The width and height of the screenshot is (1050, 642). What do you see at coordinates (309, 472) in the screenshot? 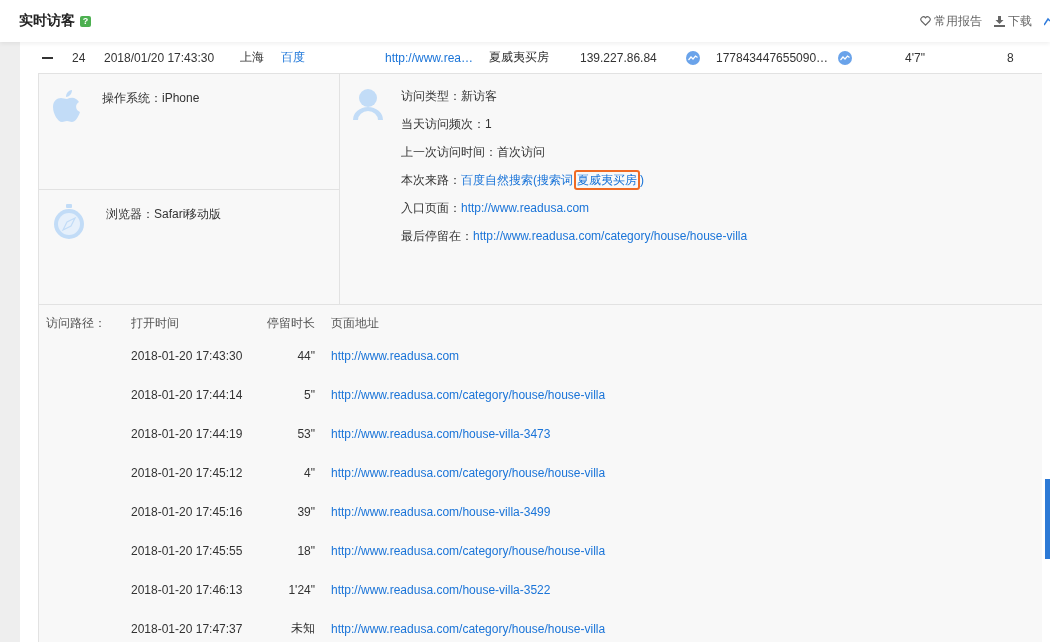
I see `stay-duration-cell-text: 4"` at bounding box center [309, 472].